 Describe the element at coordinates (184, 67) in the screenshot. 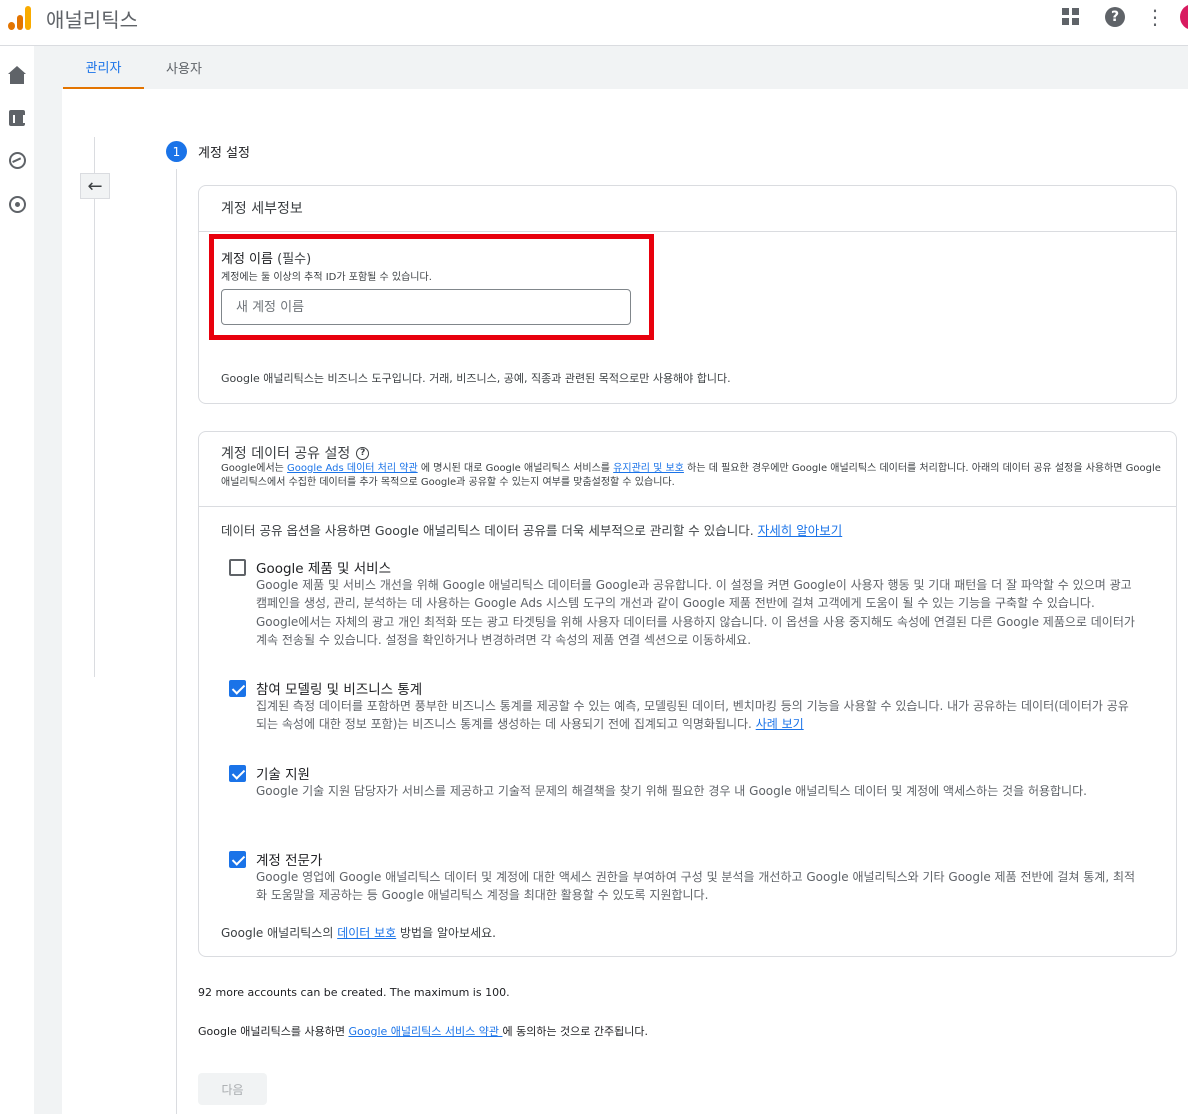

I see `tab-user: 사용자` at that location.